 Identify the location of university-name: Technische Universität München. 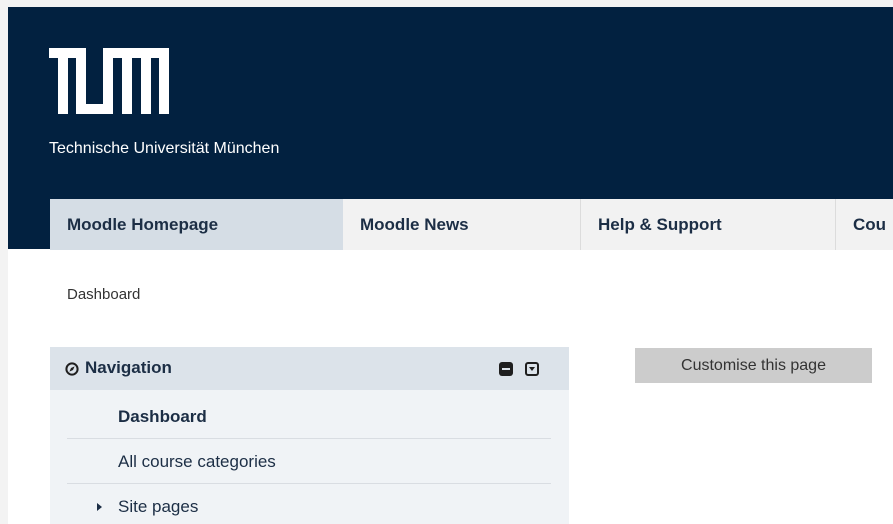
(164, 148).